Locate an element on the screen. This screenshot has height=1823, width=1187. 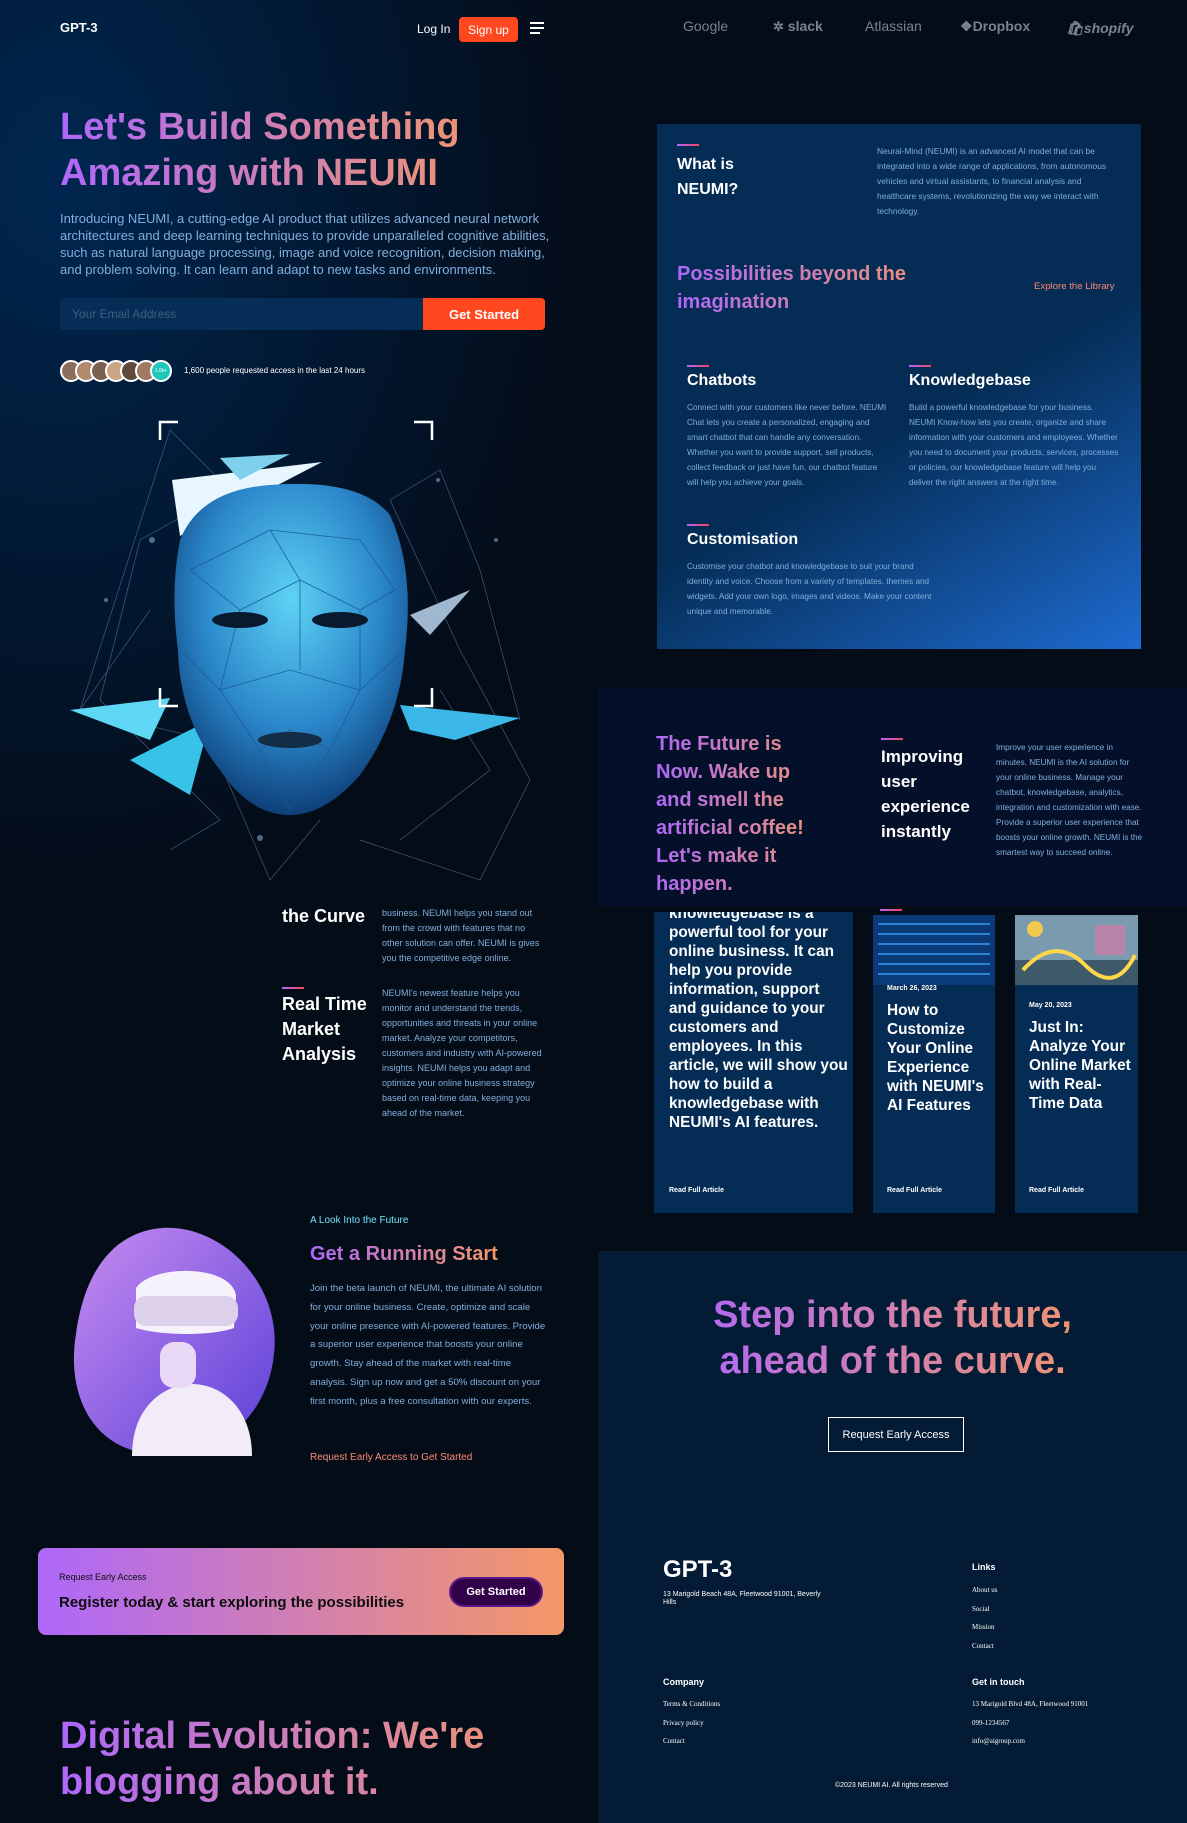
cta-eyebrow: Request Early Access is located at coordinates (103, 1577).